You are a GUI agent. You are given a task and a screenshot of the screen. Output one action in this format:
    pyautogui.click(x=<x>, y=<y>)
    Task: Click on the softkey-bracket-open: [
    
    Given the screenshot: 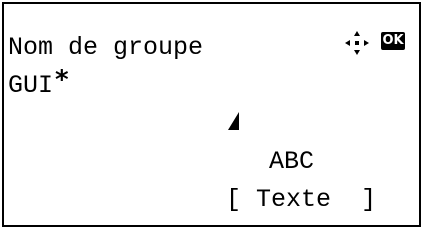 What is the action you would take?
    pyautogui.click(x=234, y=199)
    